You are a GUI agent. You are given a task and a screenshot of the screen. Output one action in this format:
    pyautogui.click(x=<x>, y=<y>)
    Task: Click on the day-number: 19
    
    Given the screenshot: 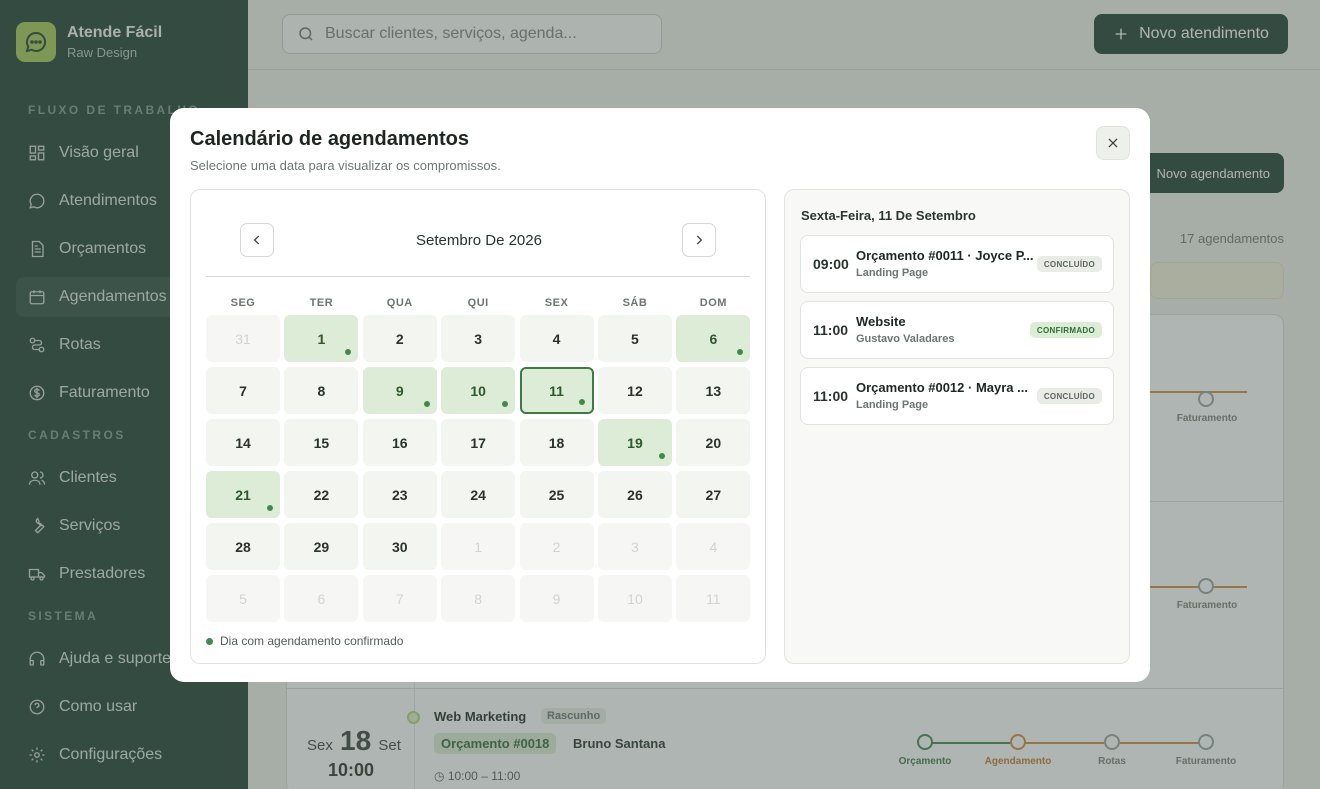 What is the action you would take?
    pyautogui.click(x=635, y=442)
    